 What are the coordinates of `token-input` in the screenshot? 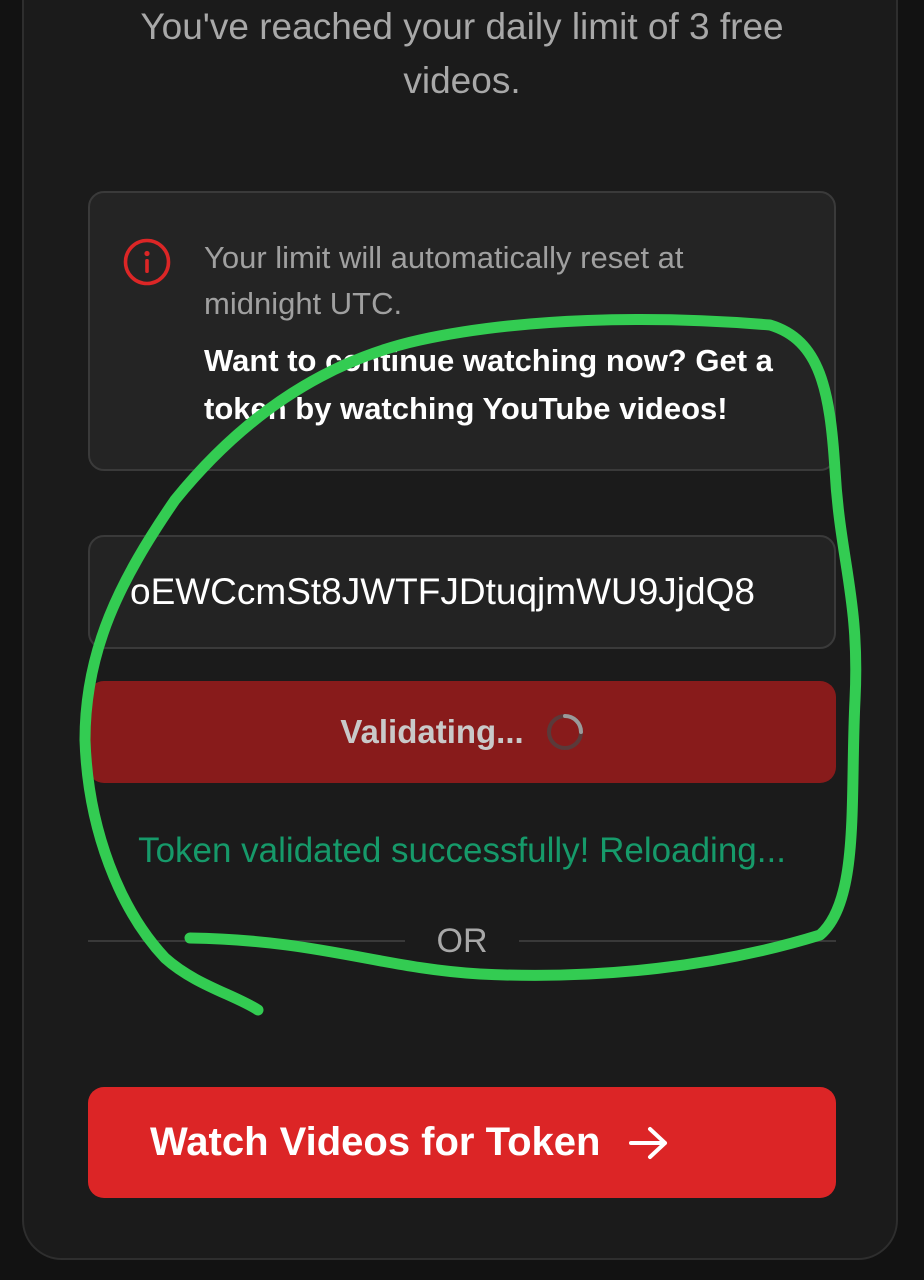 It's located at (462, 592).